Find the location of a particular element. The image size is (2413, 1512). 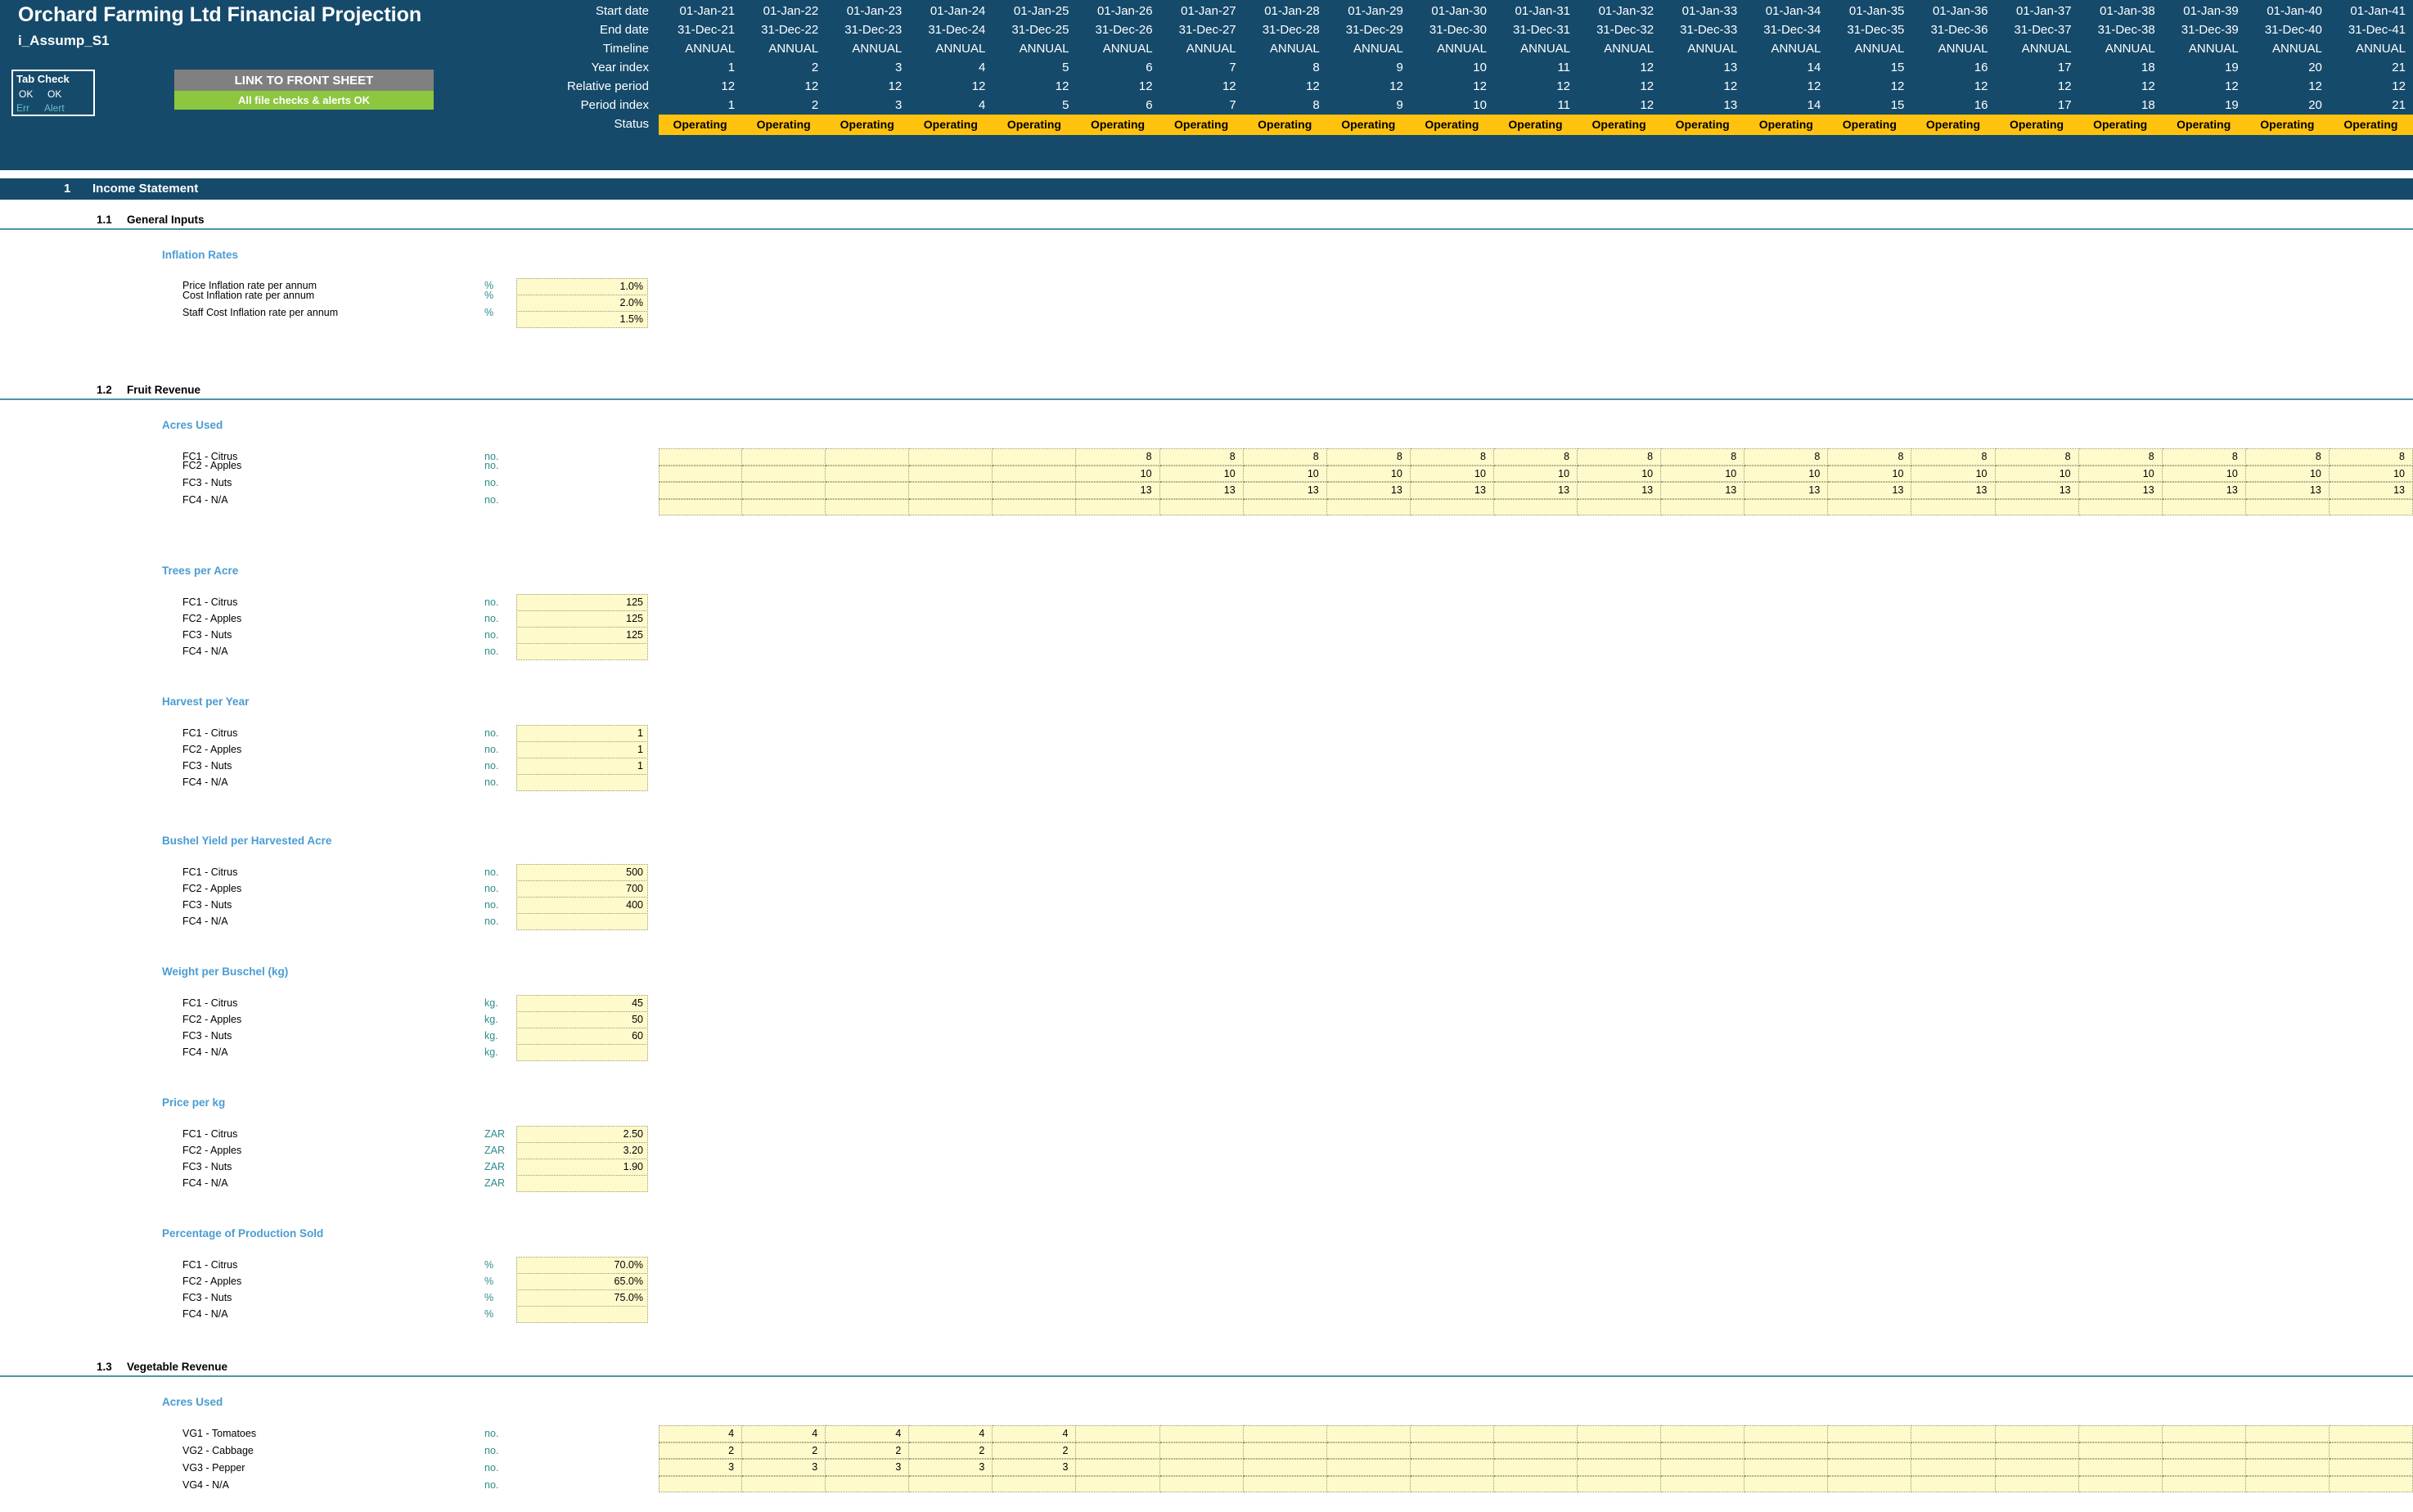

input-price-nuts: 1.90 is located at coordinates (582, 1168).